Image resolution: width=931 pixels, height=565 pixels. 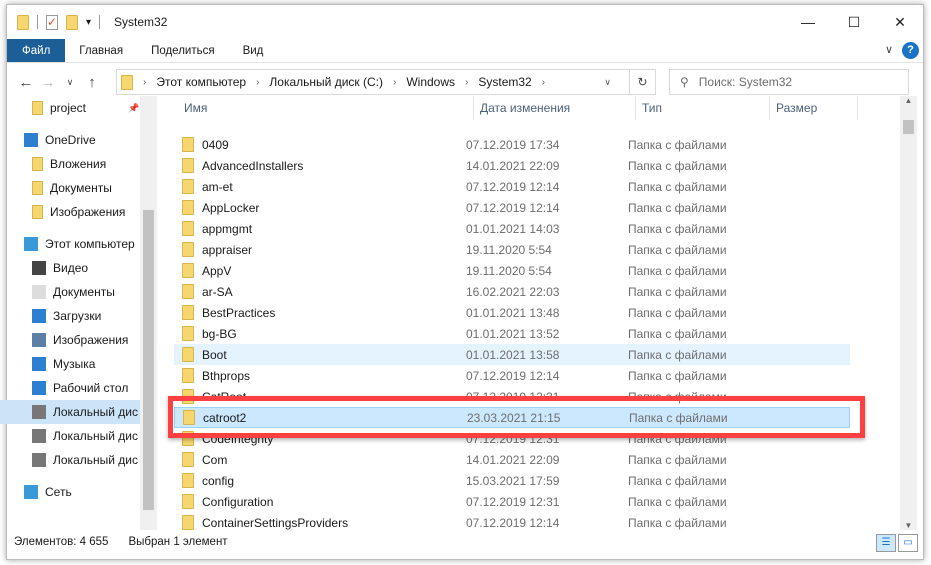 I want to click on sidebar-item-label: Документы, so click(x=81, y=188).